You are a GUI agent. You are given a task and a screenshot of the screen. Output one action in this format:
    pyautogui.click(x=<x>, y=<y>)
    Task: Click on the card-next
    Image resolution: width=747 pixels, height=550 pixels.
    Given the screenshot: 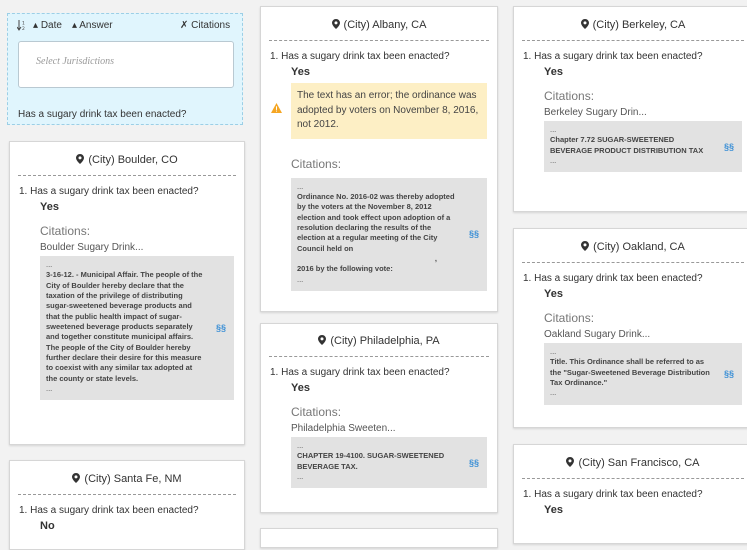 What is the action you would take?
    pyautogui.click(x=379, y=538)
    